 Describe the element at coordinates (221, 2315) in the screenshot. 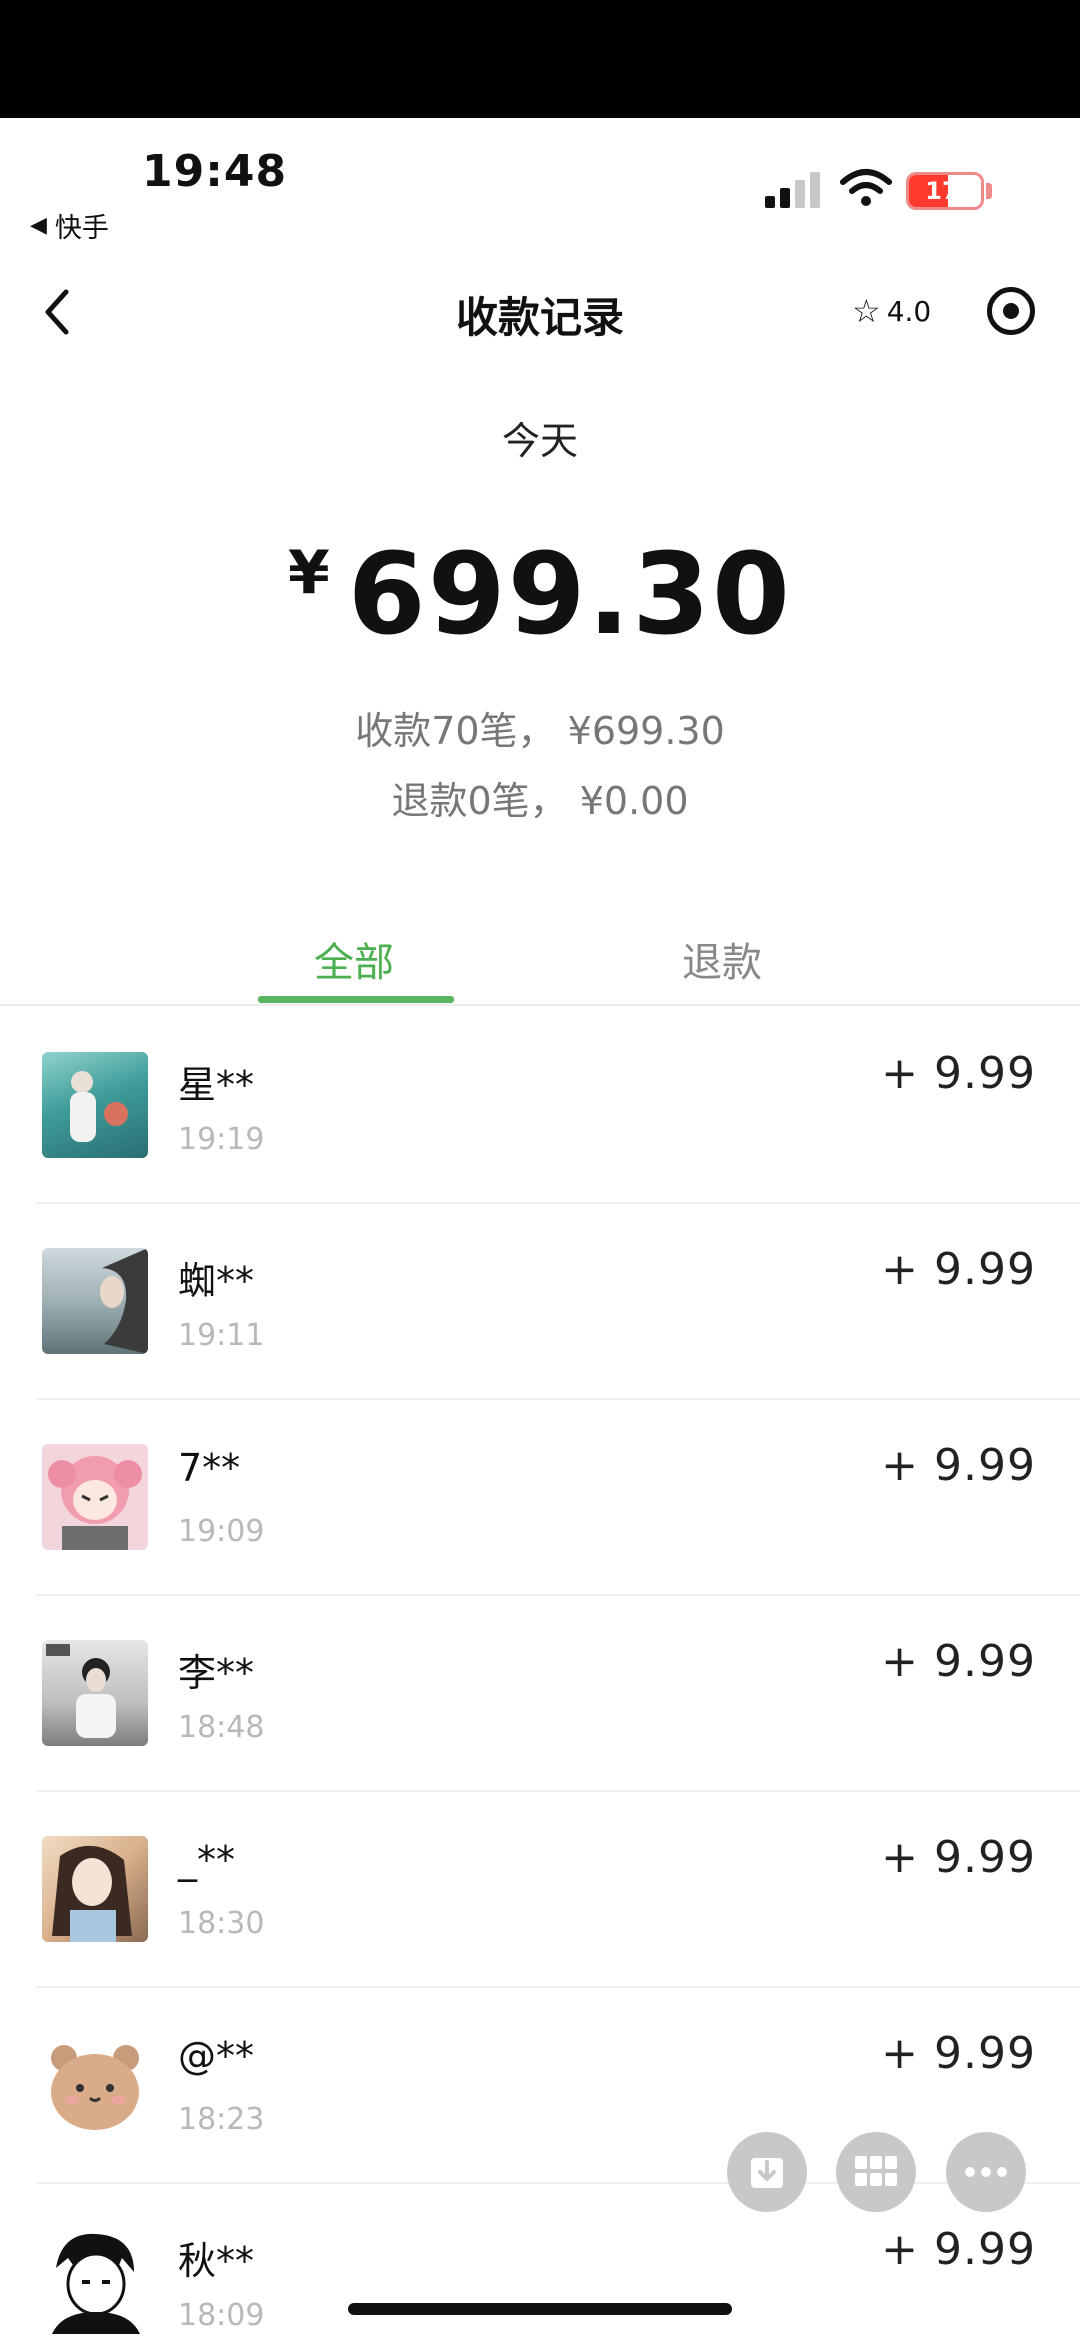

I see `payment-time: 18:09` at that location.